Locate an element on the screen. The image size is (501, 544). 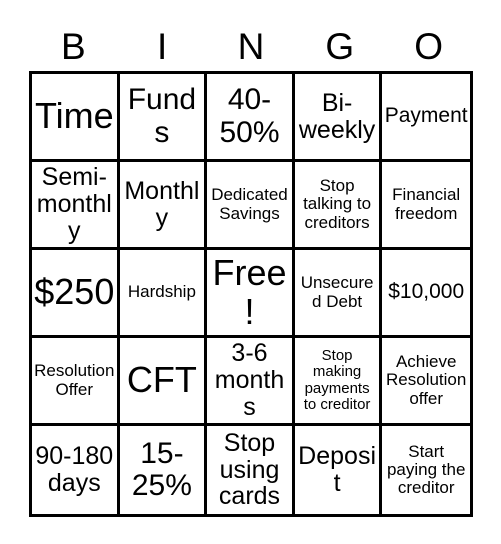
bingo-cell: $10,000 is located at coordinates (426, 294).